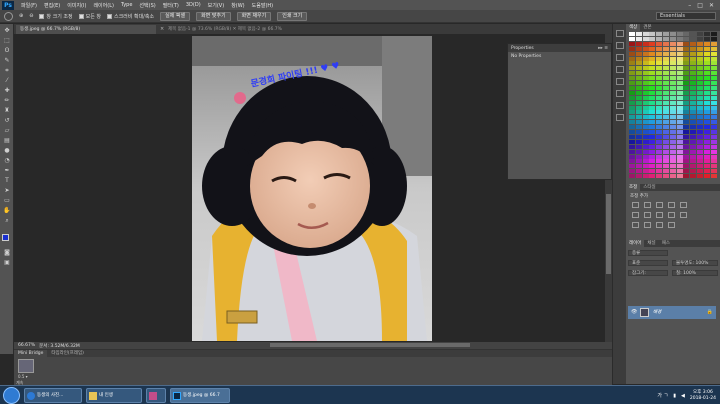 The width and height of the screenshot is (720, 404). What do you see at coordinates (608, 234) in the screenshot?
I see `scroll-thumb` at bounding box center [608, 234].